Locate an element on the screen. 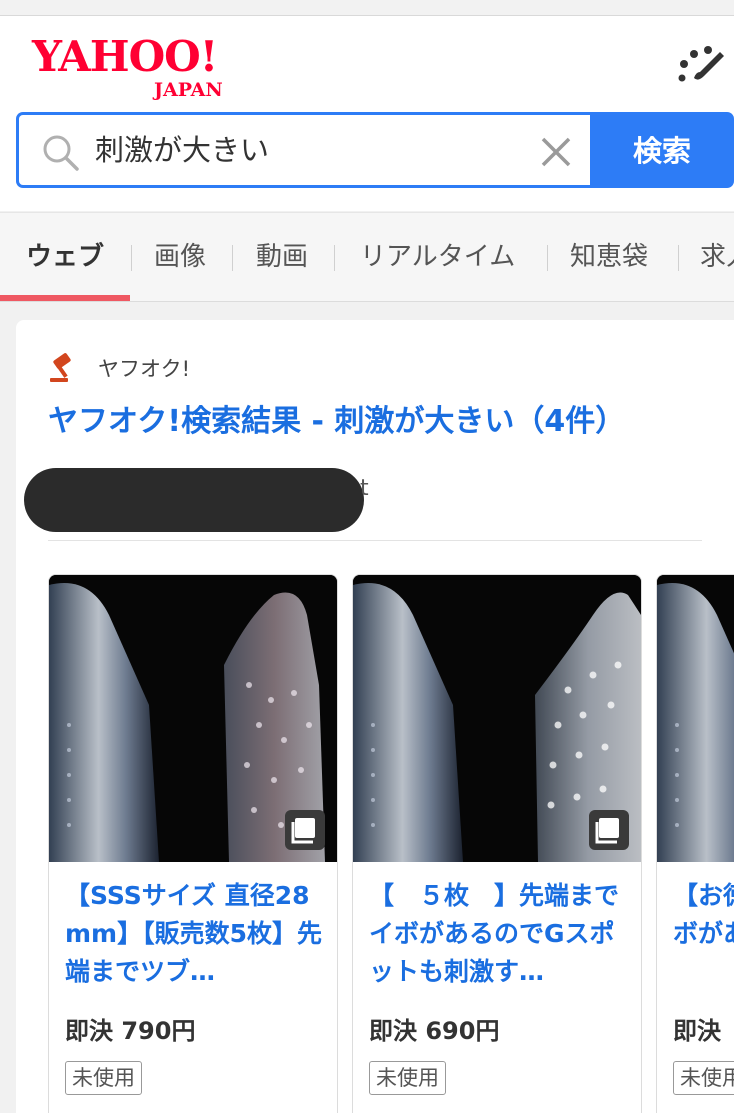 The height and width of the screenshot is (1113, 734). theme-menu-icon is located at coordinates (700, 65).